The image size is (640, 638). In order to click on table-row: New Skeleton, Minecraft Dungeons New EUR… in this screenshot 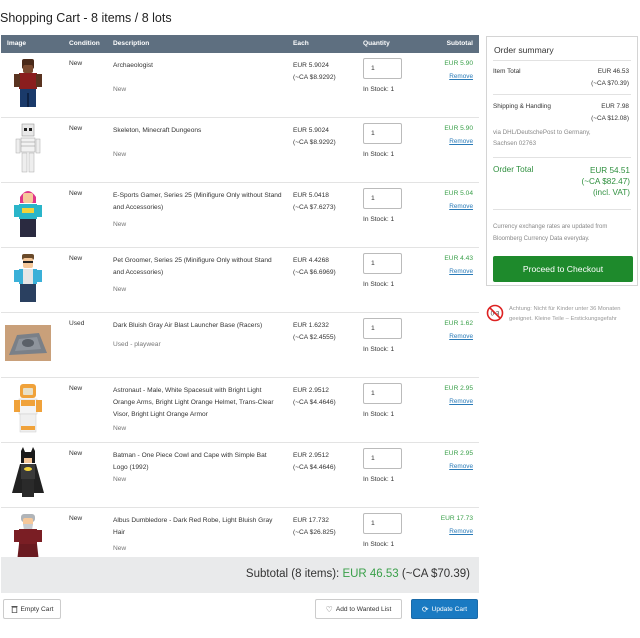, I will do `click(240, 150)`.